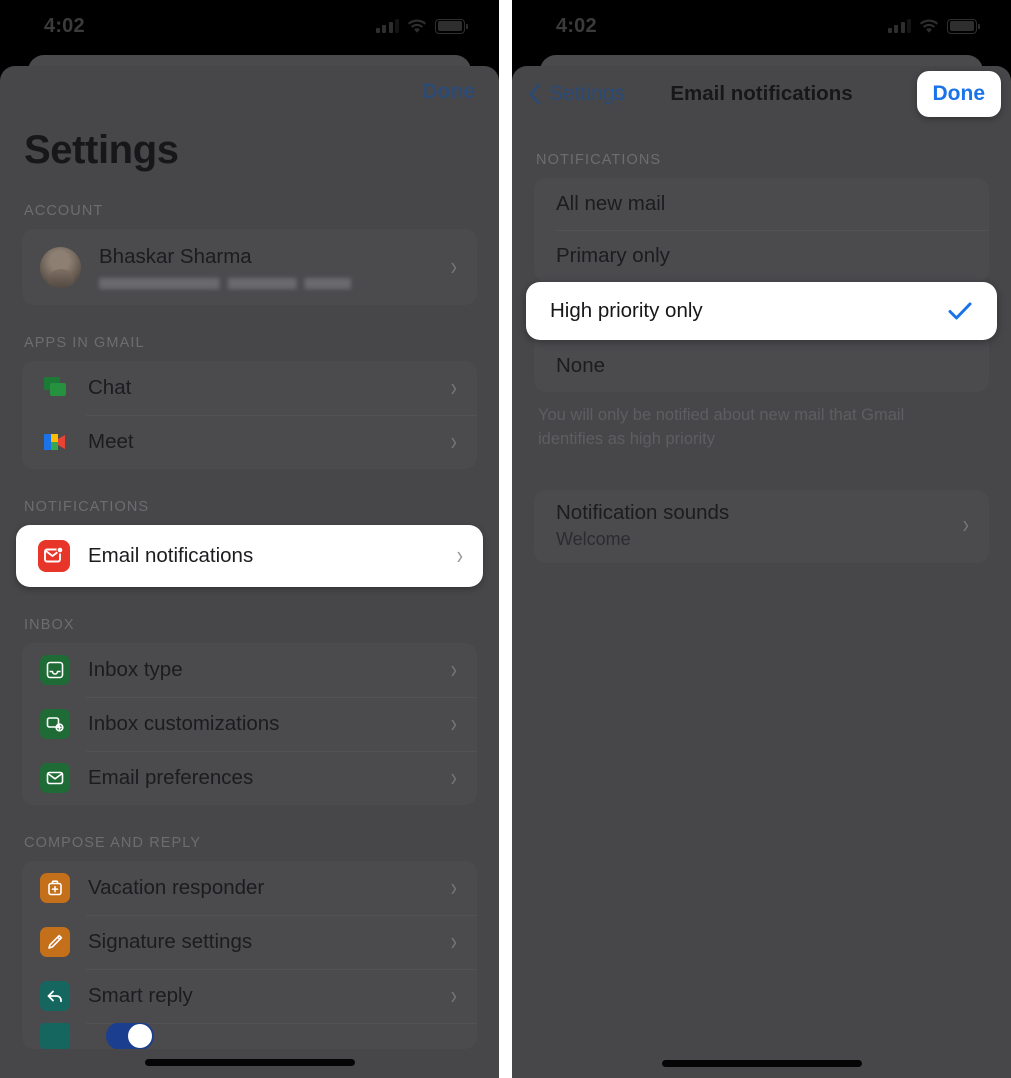 This screenshot has height=1078, width=1011. What do you see at coordinates (249, 92) in the screenshot?
I see `settings-sheet-topbar: Done` at bounding box center [249, 92].